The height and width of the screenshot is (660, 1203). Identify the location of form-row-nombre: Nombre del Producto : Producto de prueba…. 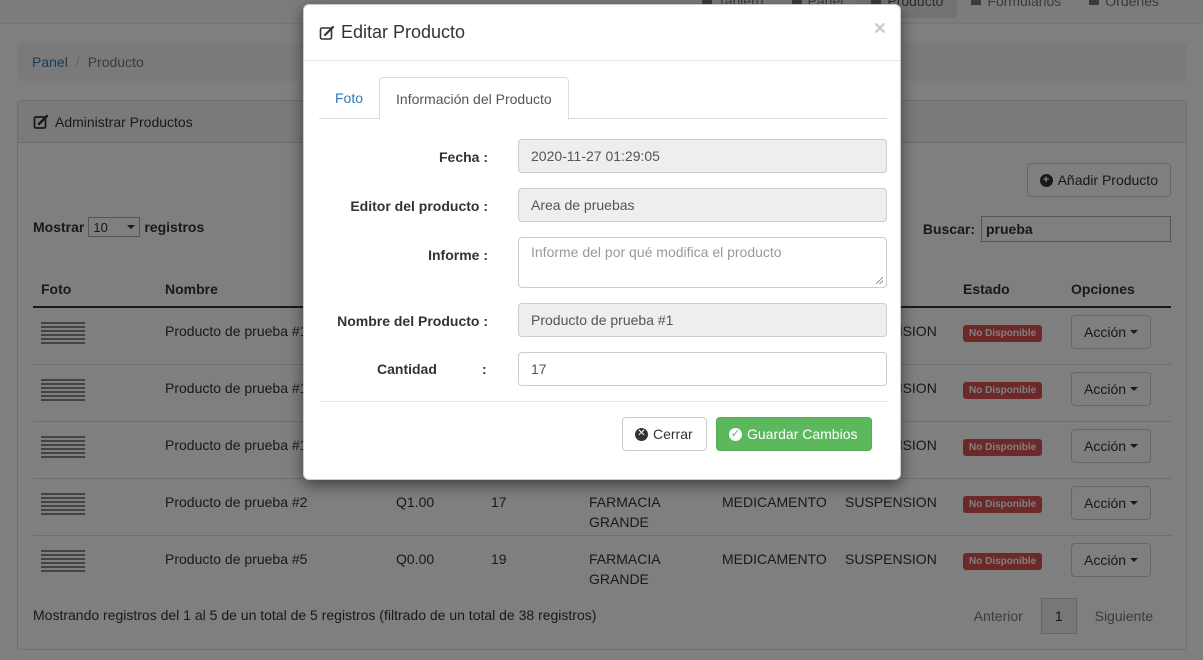
(603, 320).